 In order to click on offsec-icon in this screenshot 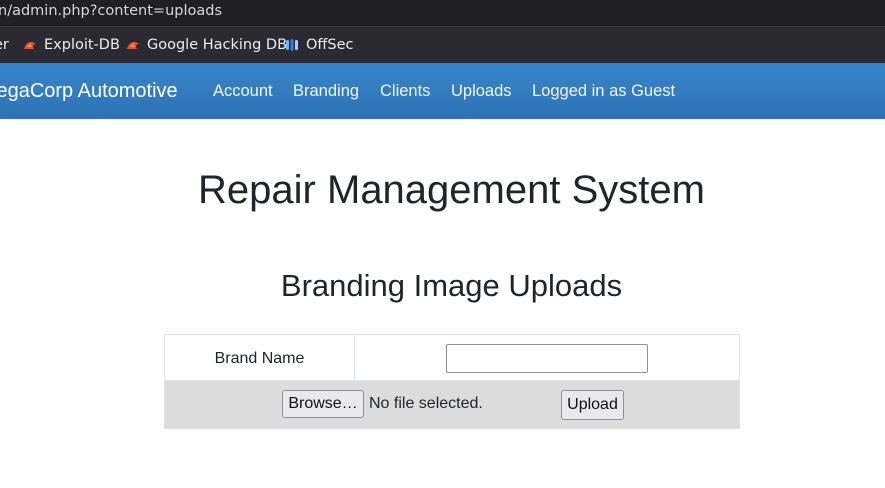, I will do `click(292, 45)`.